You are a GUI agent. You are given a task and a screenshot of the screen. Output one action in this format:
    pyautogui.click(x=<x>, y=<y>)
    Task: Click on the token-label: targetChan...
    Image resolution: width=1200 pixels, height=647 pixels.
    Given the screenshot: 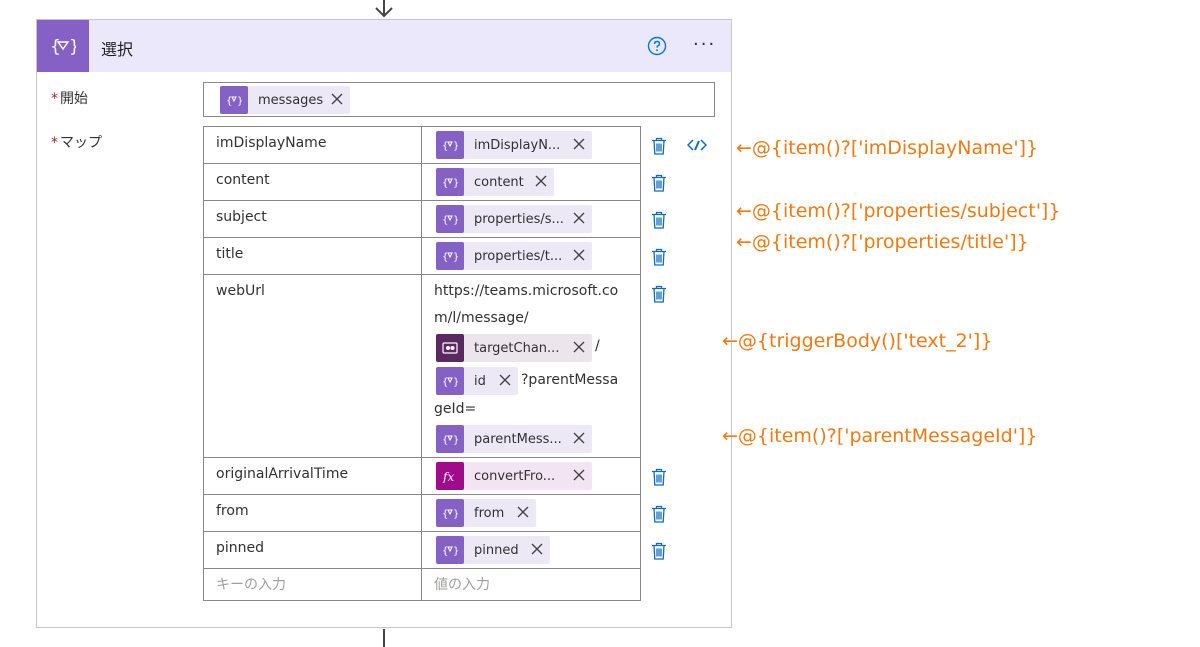 What is the action you would take?
    pyautogui.click(x=517, y=348)
    